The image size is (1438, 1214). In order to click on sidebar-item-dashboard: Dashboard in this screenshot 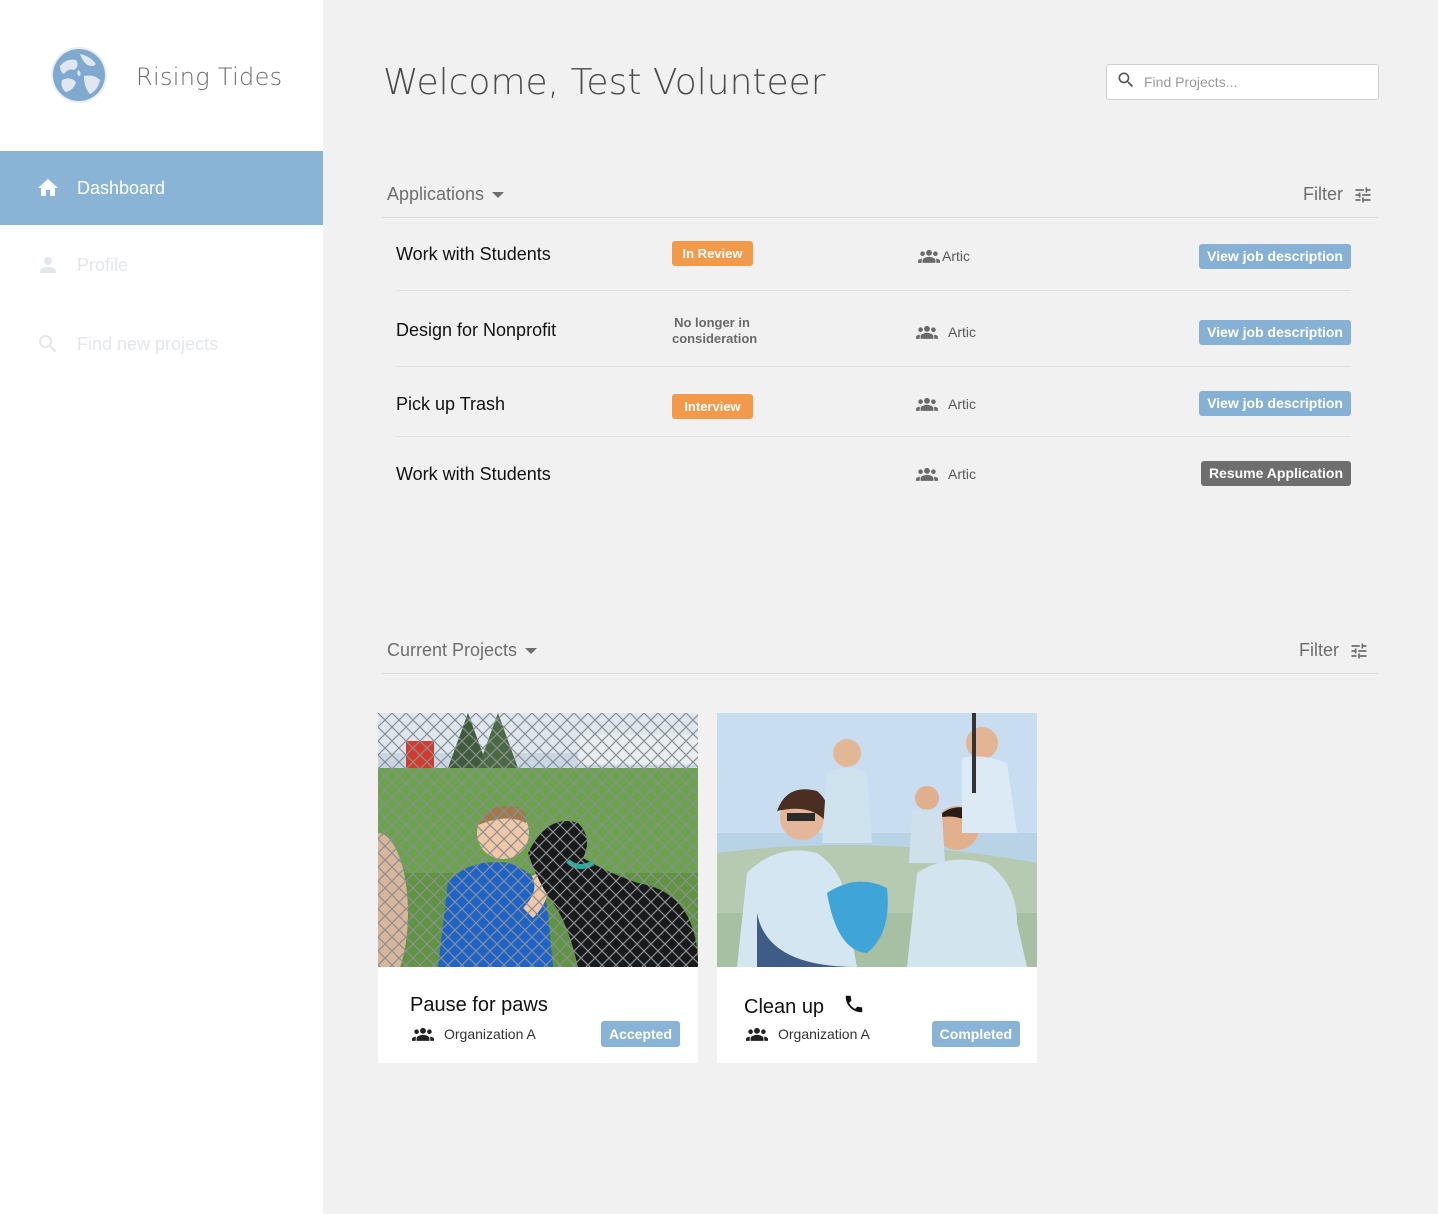, I will do `click(161, 188)`.